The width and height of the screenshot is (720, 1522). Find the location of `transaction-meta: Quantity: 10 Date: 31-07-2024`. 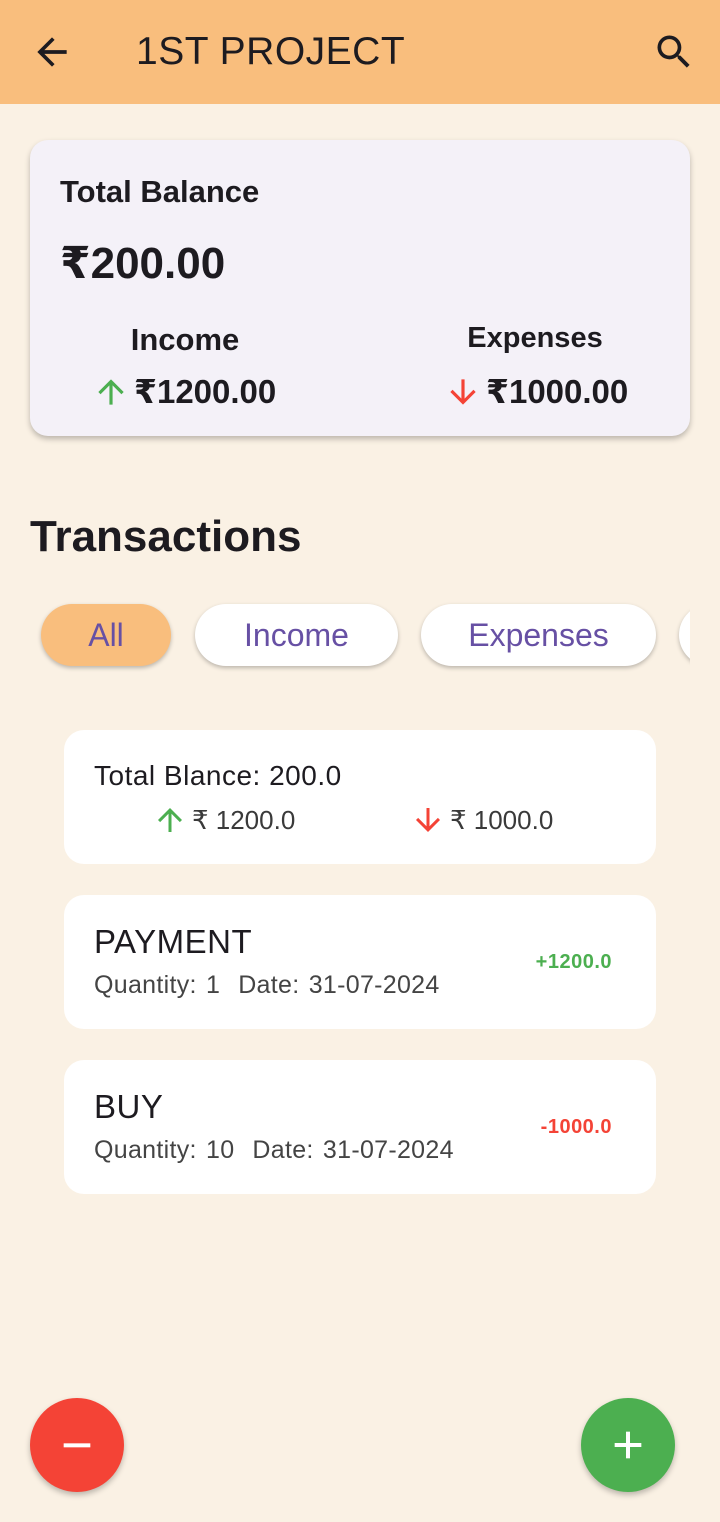

transaction-meta: Quantity: 10 Date: 31-07-2024 is located at coordinates (274, 1150).